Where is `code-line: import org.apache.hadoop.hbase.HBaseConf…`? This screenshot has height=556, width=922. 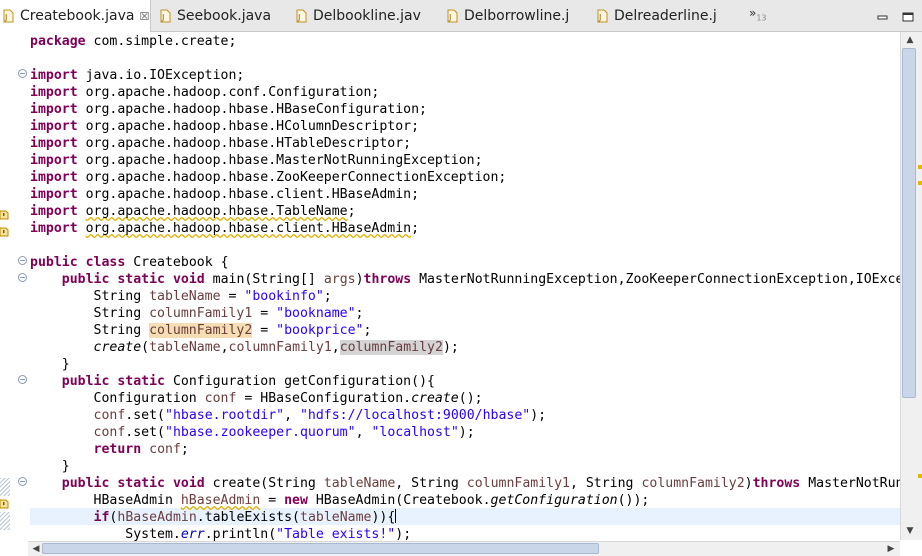
code-line: import org.apache.hadoop.hbase.HBaseConf… is located at coordinates (228, 109).